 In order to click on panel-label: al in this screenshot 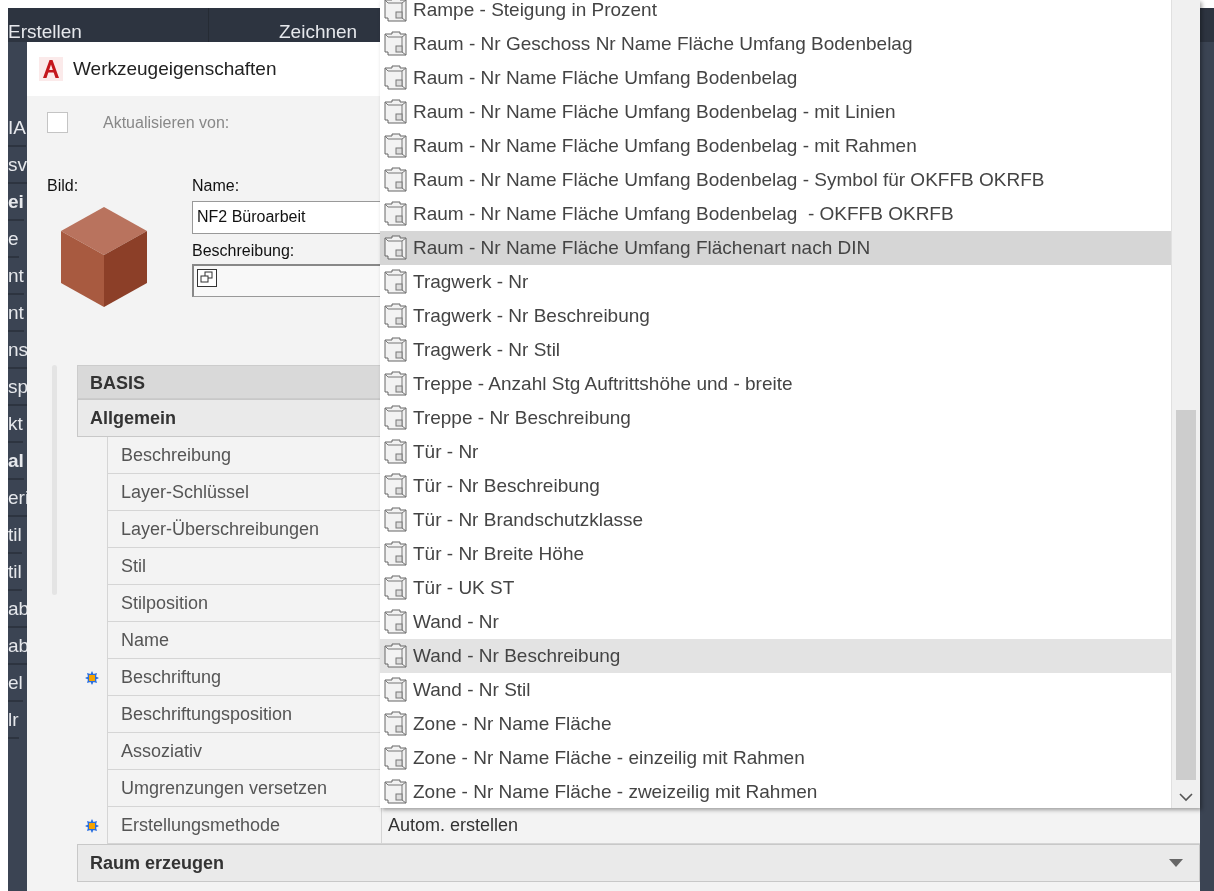, I will do `click(16, 461)`.